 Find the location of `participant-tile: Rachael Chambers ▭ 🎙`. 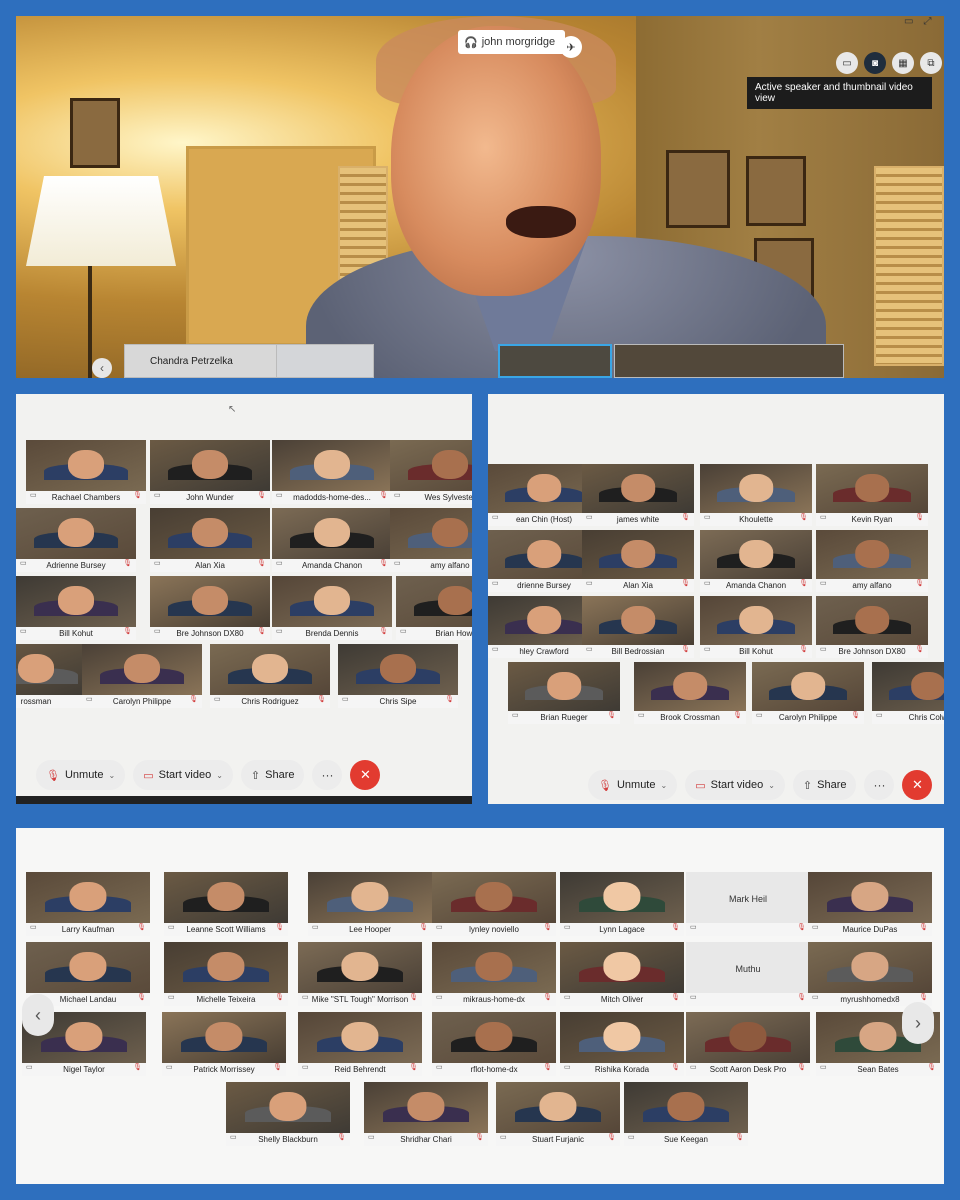

participant-tile: Rachael Chambers ▭ 🎙 is located at coordinates (86, 472).